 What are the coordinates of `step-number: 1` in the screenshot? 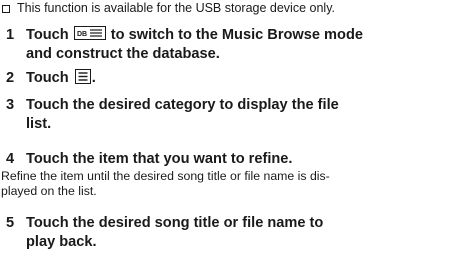 It's located at (10, 35).